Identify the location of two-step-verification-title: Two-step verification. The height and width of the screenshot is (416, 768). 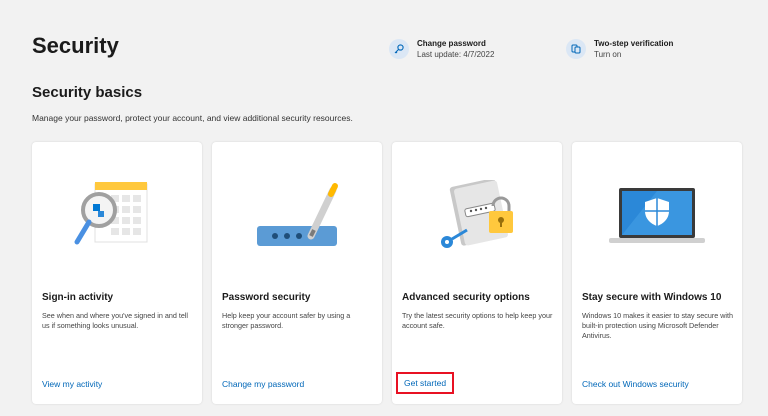
(634, 43).